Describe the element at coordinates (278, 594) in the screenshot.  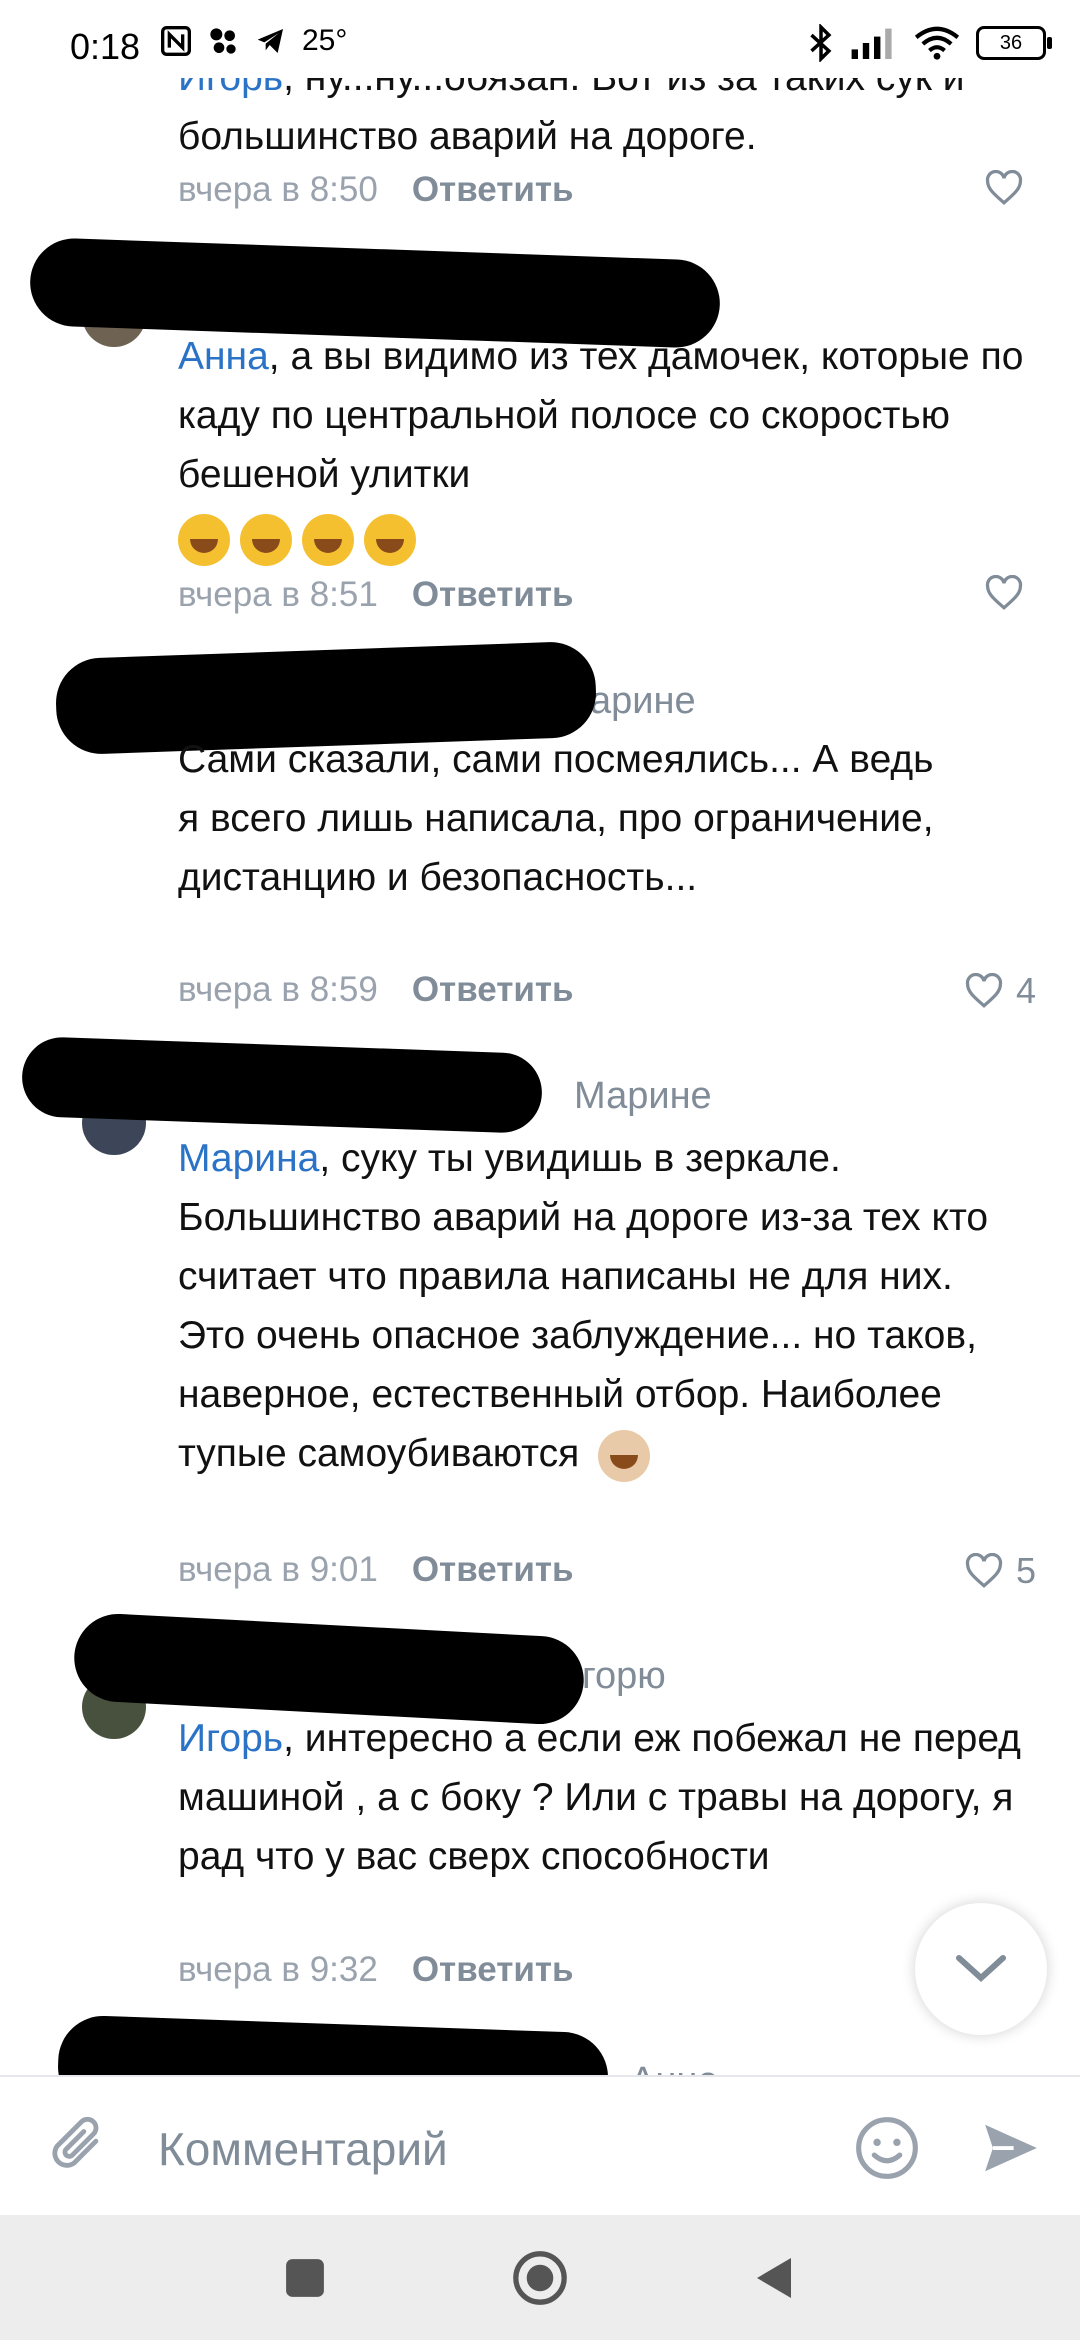
I see `comment-time: вчера в 8:51` at that location.